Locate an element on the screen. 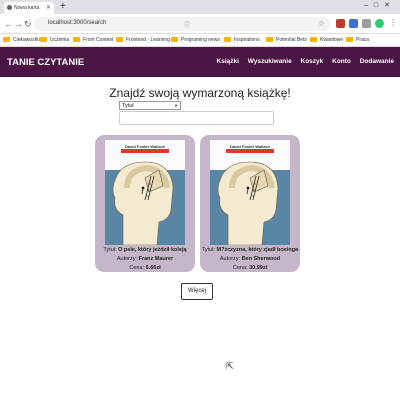  bookmark-folder: Programing news is located at coordinates (195, 40).